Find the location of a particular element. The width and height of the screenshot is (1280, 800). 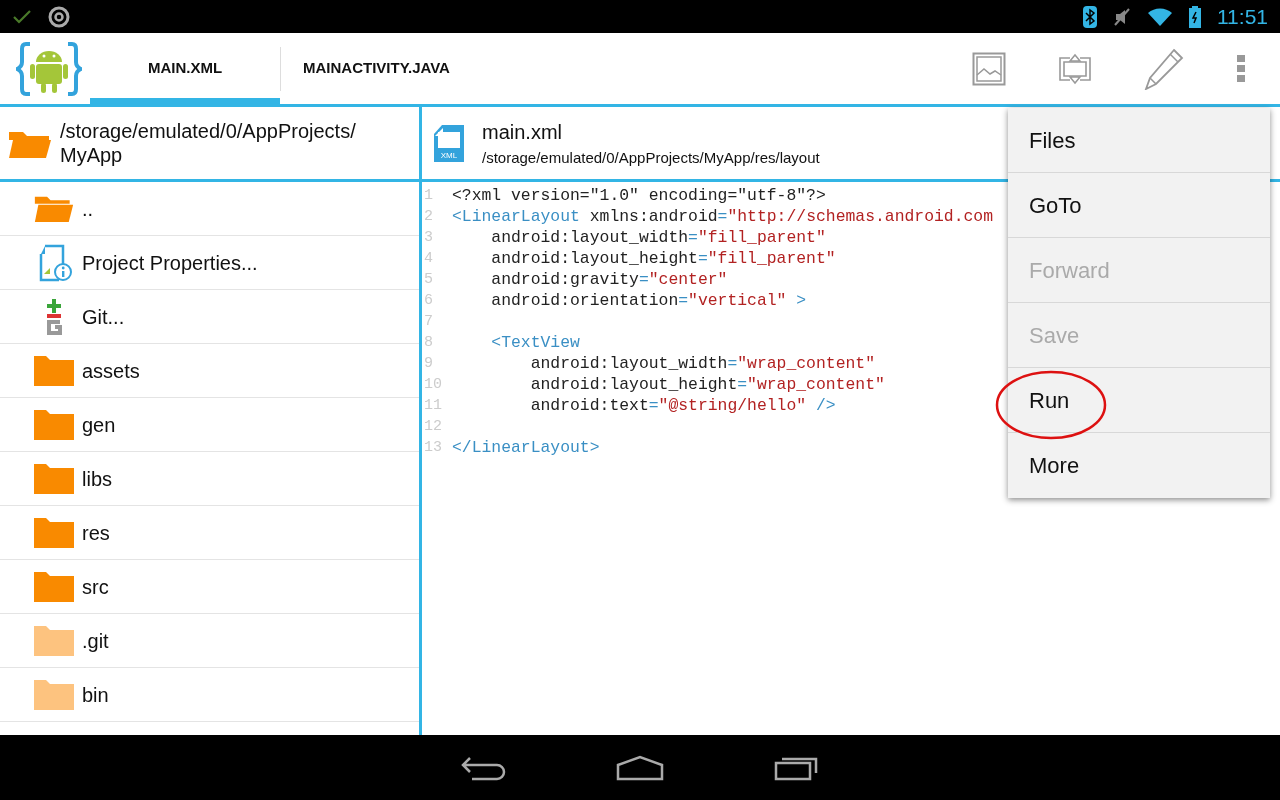

pencil-icon is located at coordinates (1164, 68).